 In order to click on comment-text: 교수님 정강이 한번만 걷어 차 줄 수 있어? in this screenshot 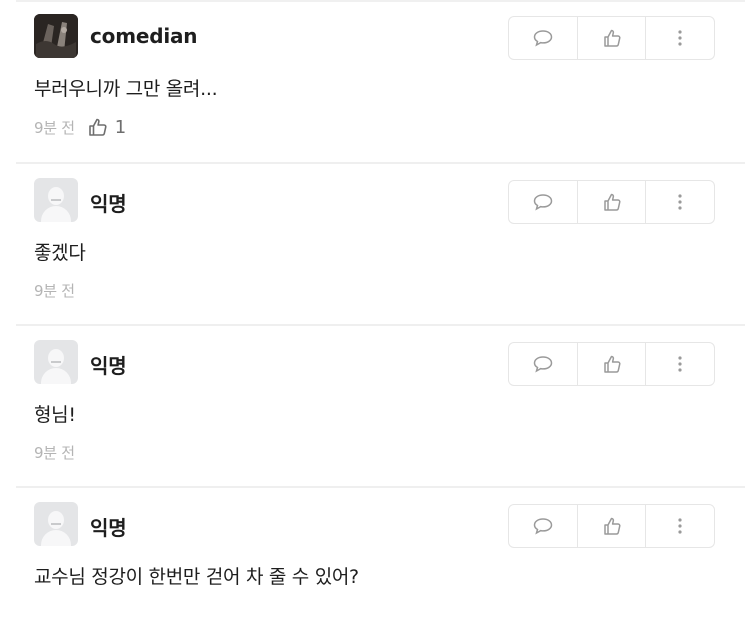, I will do `click(196, 577)`.